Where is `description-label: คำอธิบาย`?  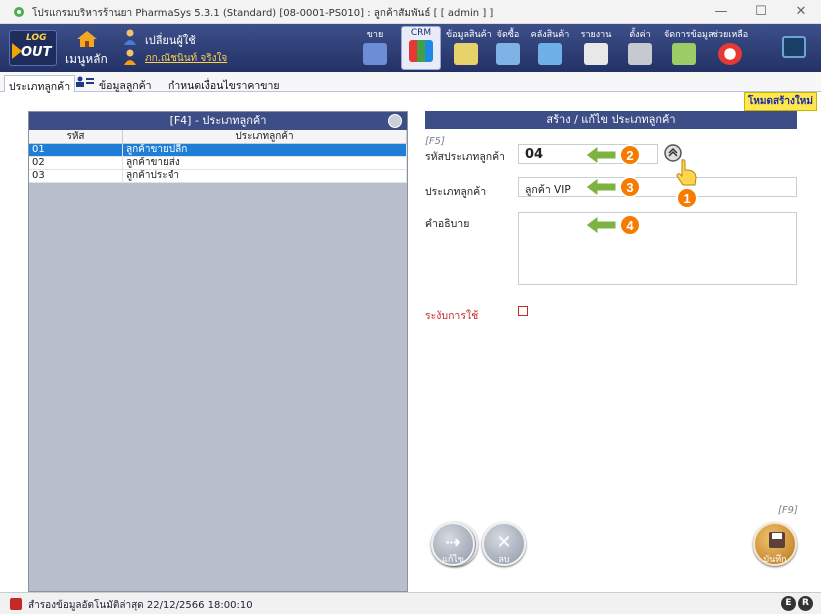 description-label: คำอธิบาย is located at coordinates (447, 224).